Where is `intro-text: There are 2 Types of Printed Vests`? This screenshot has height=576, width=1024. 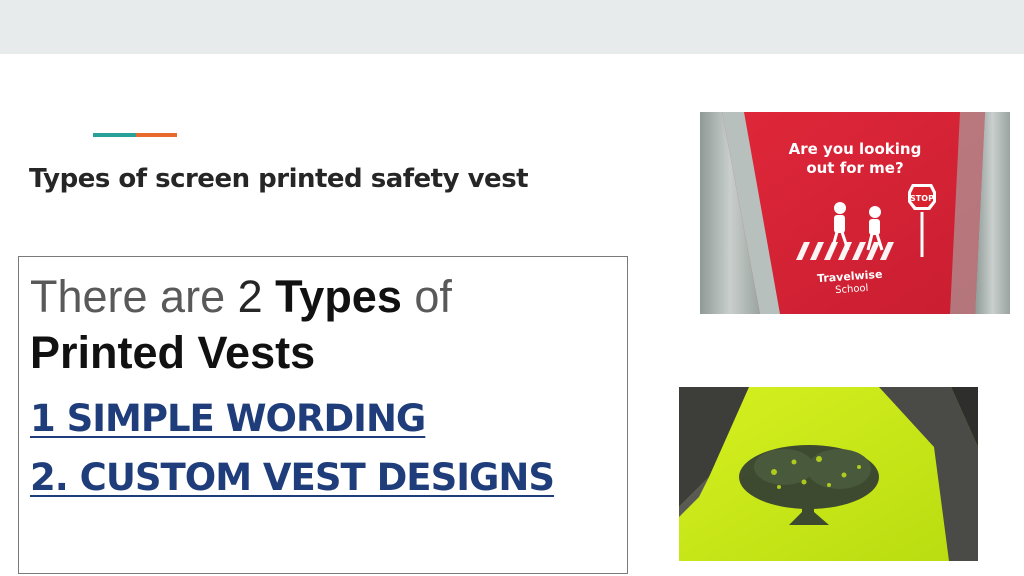
intro-text: There are 2 Types of Printed Vests is located at coordinates (325, 325).